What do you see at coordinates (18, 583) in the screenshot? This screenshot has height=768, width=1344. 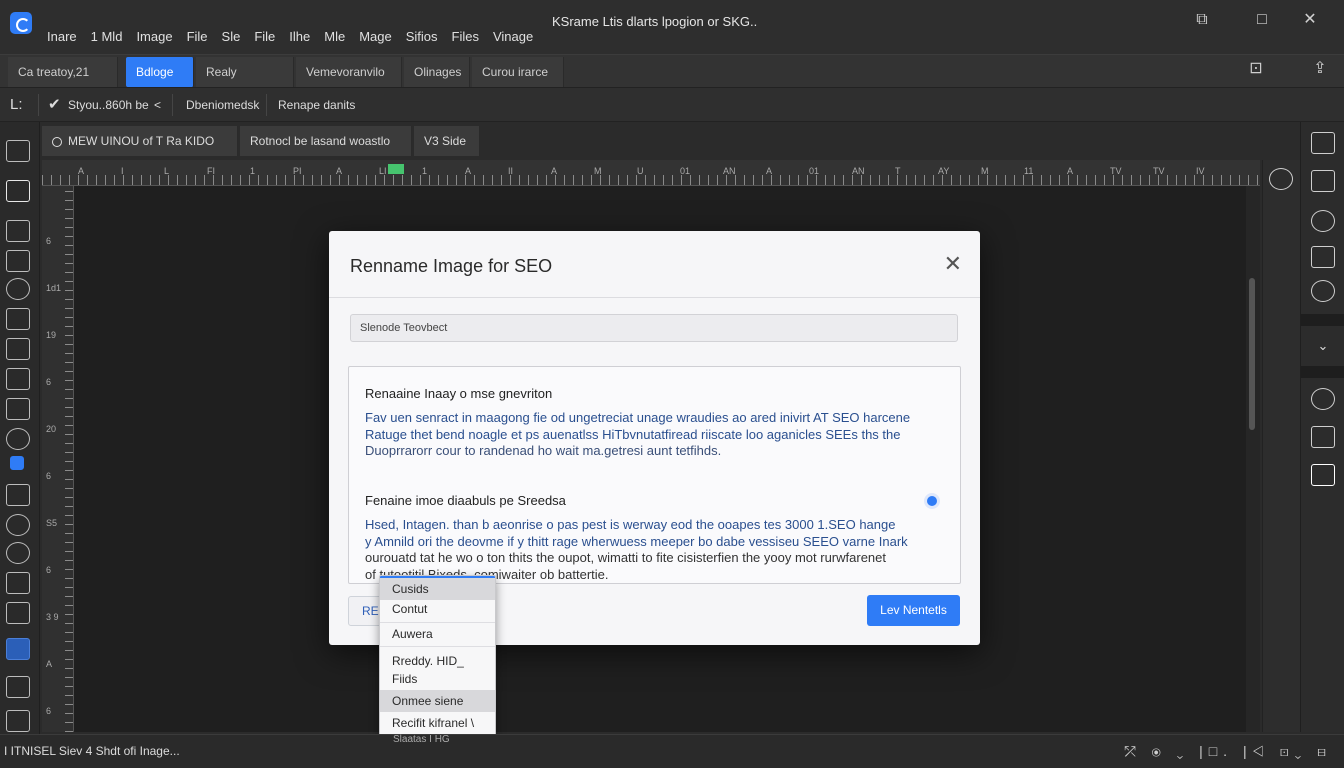 I see `hand-tool-icon` at bounding box center [18, 583].